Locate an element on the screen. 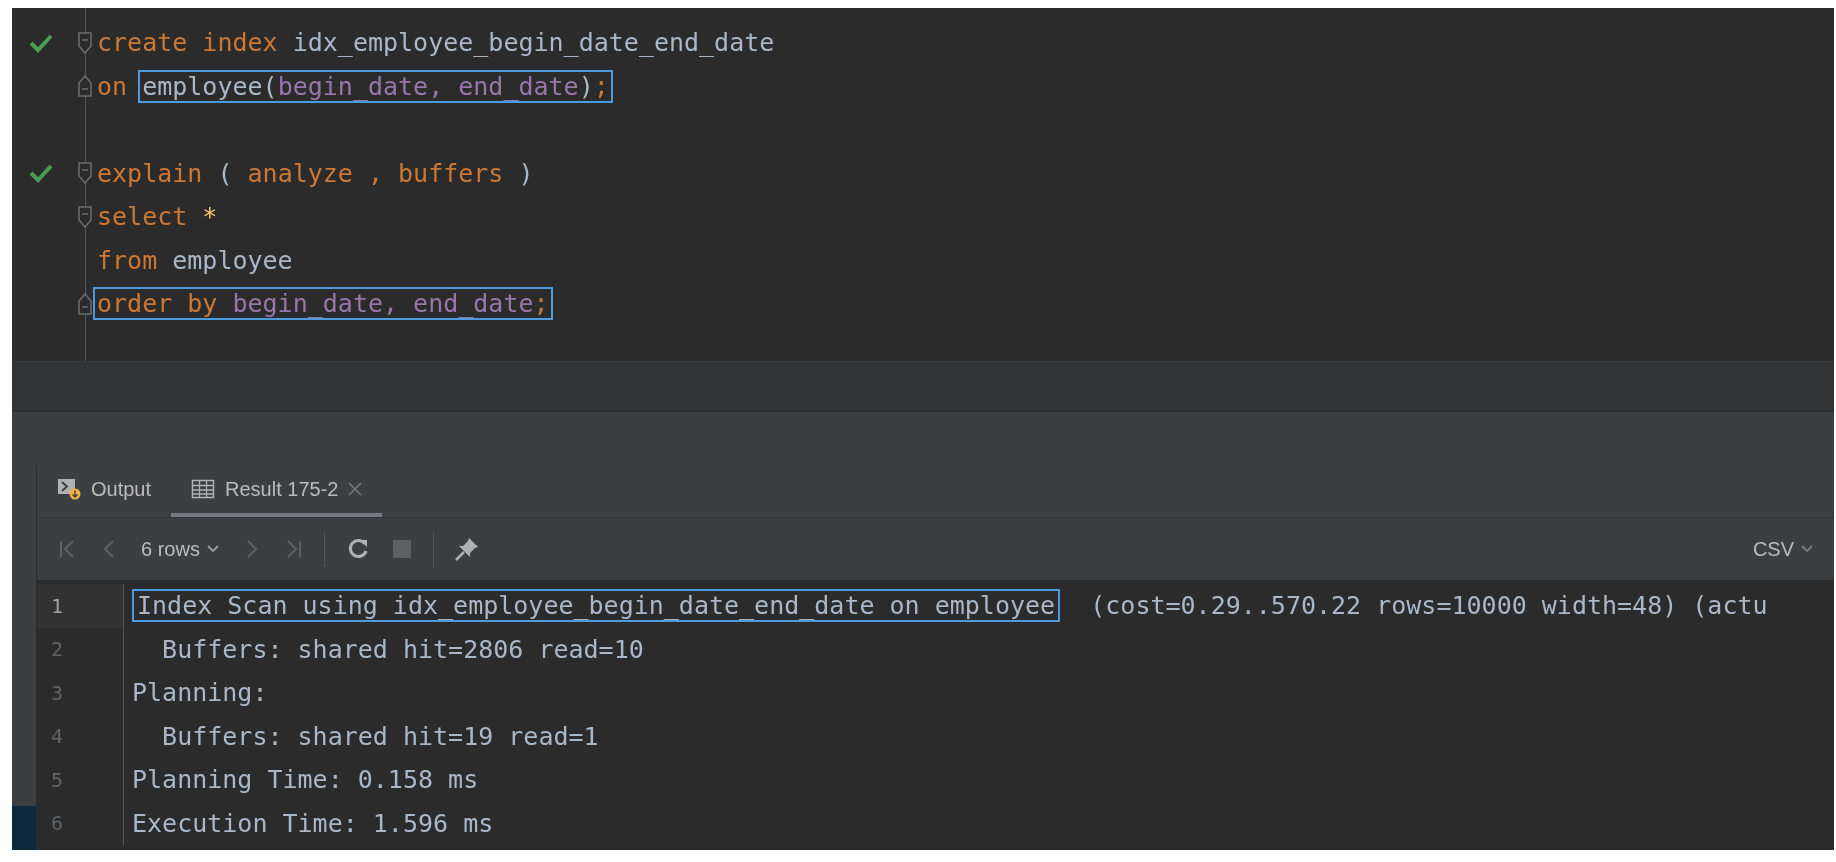 Image resolution: width=1836 pixels, height=862 pixels. format-dropdown: CSV is located at coordinates (1783, 549).